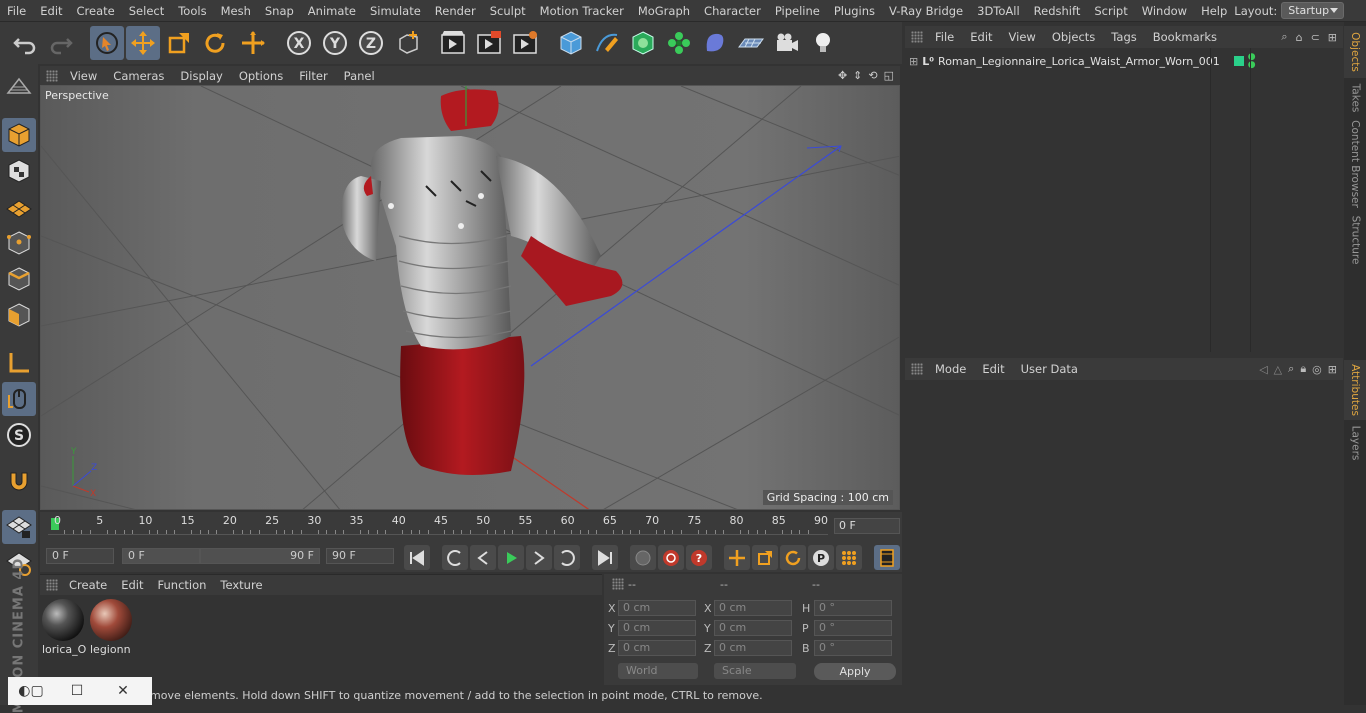  Describe the element at coordinates (1355, 240) in the screenshot. I see `tab-structure: Structure` at that location.